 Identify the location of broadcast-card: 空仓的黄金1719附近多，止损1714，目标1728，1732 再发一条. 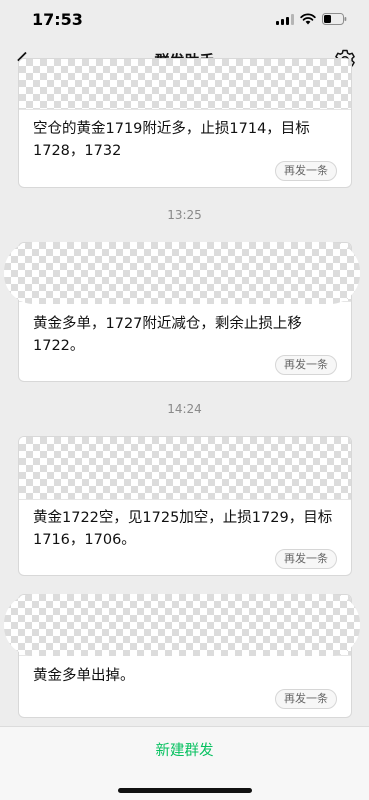
(185, 123).